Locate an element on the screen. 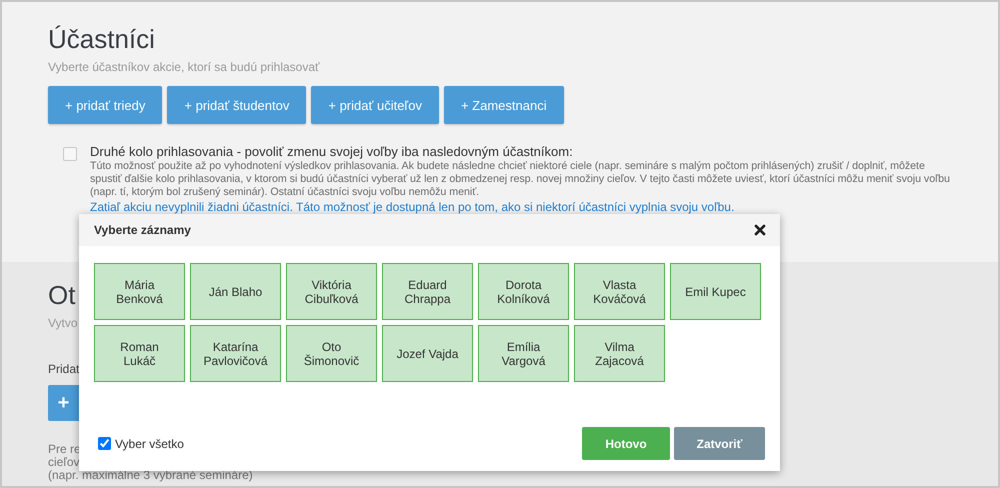 The width and height of the screenshot is (1000, 488). description-text: cieľov. is located at coordinates (65, 462).